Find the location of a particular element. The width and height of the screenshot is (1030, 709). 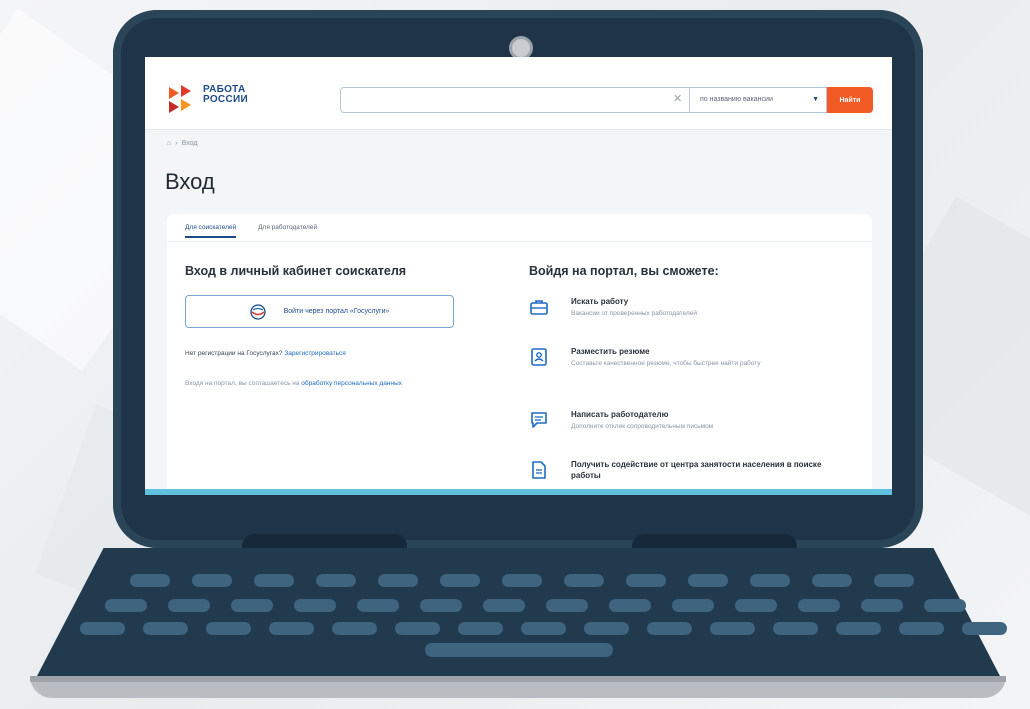

feature-title: Написать работодателю is located at coordinates (620, 414).